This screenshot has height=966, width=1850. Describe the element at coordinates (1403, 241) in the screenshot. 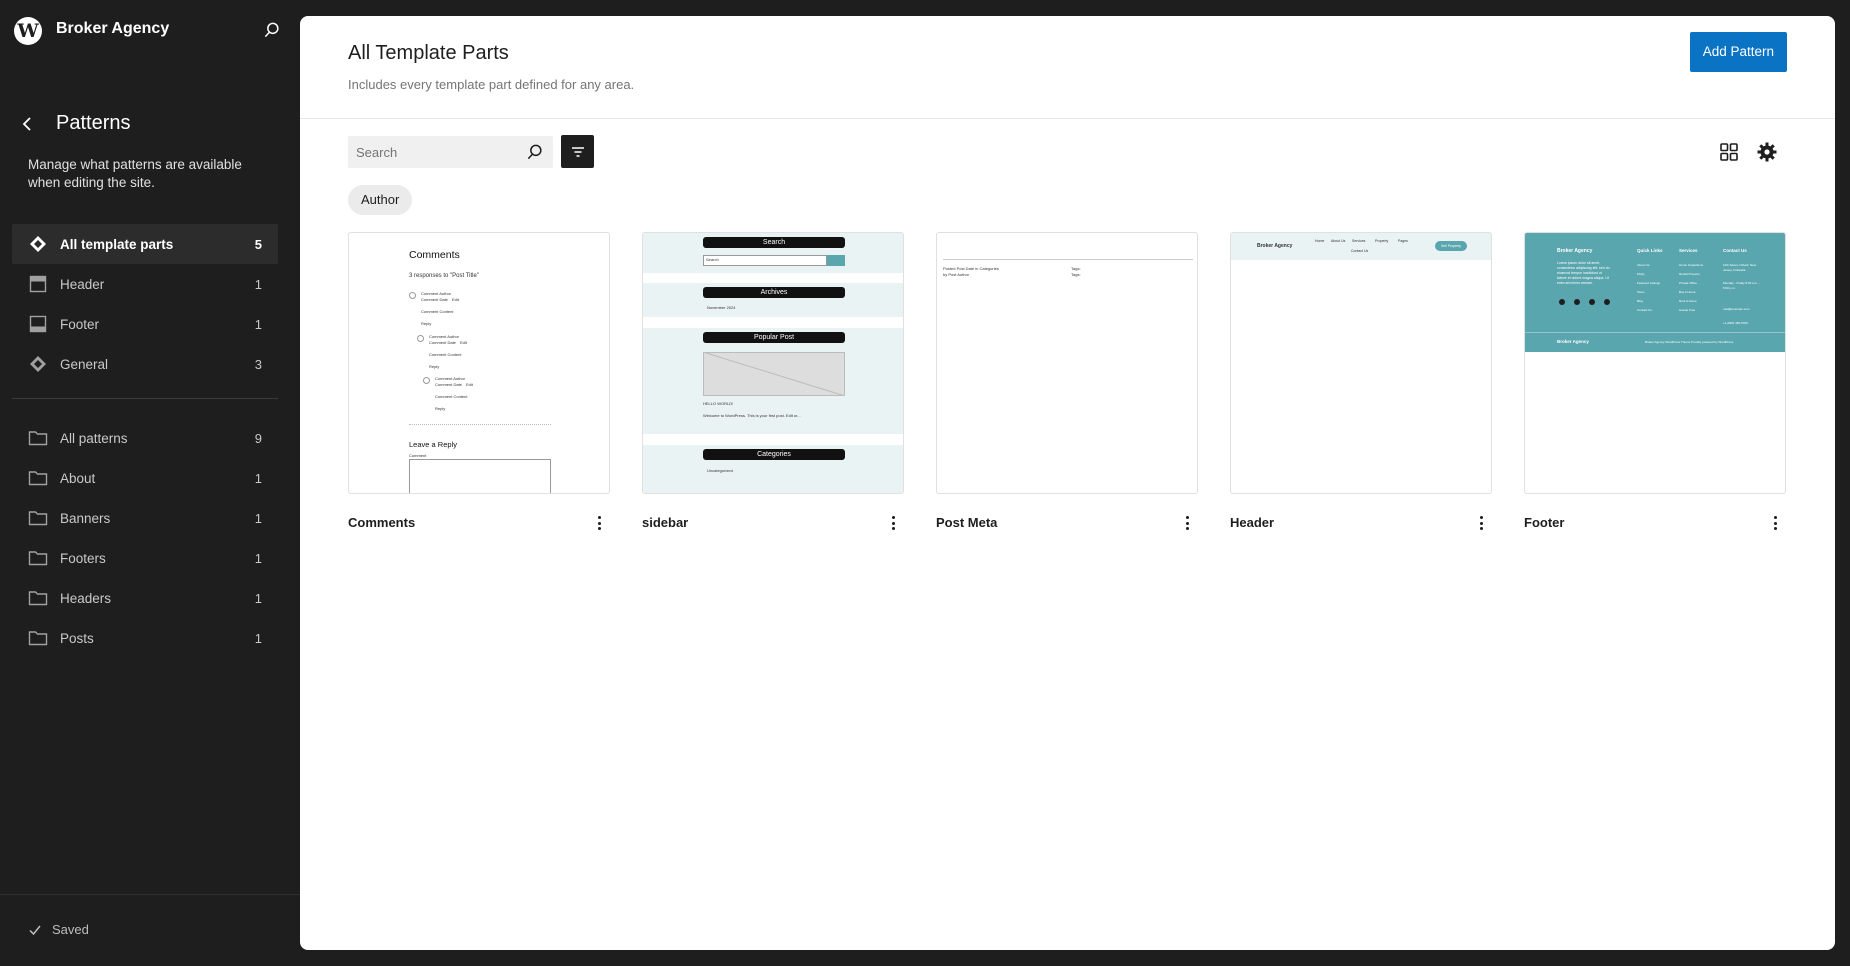

I see `preview-text: Pages` at that location.